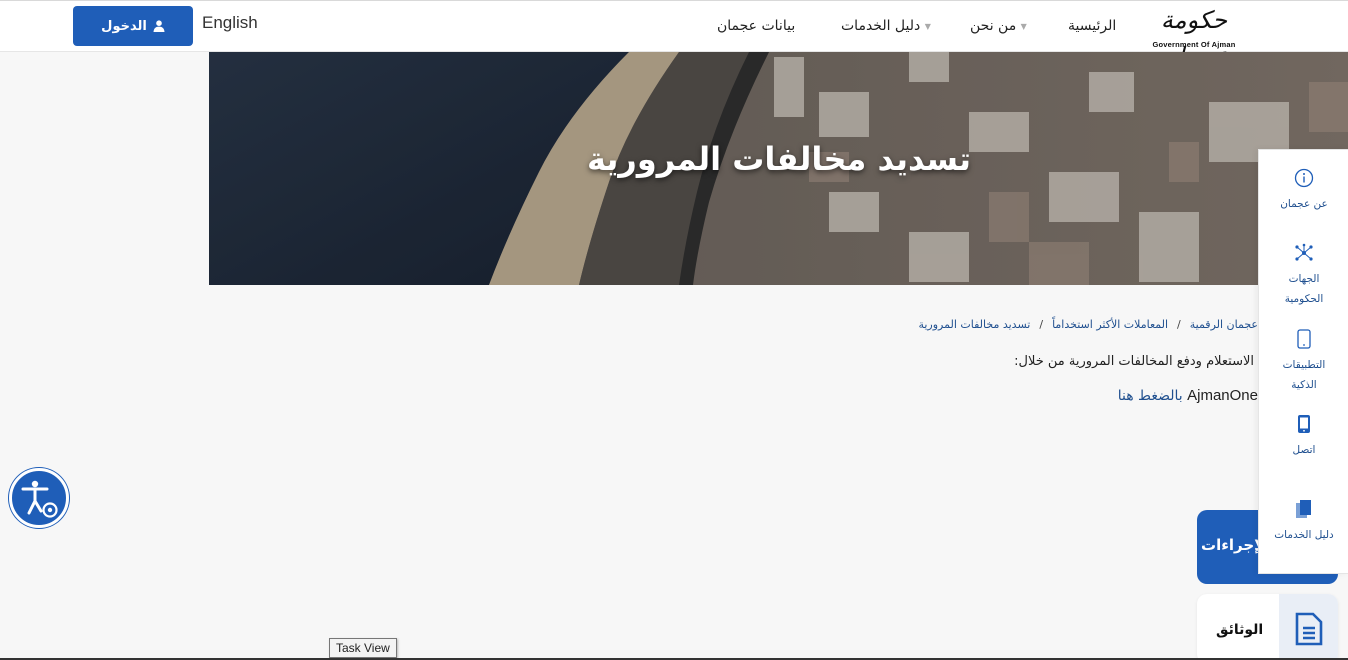 The height and width of the screenshot is (660, 1348). What do you see at coordinates (881, 26) in the screenshot?
I see `nav-label: دليل الخدمات` at bounding box center [881, 26].